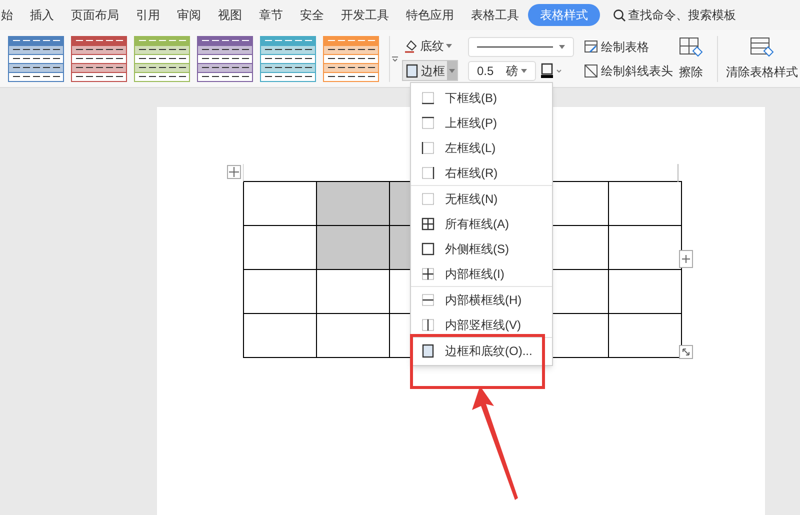 The image size is (800, 515). I want to click on menu-item: 外侧框线(S), so click(481, 248).